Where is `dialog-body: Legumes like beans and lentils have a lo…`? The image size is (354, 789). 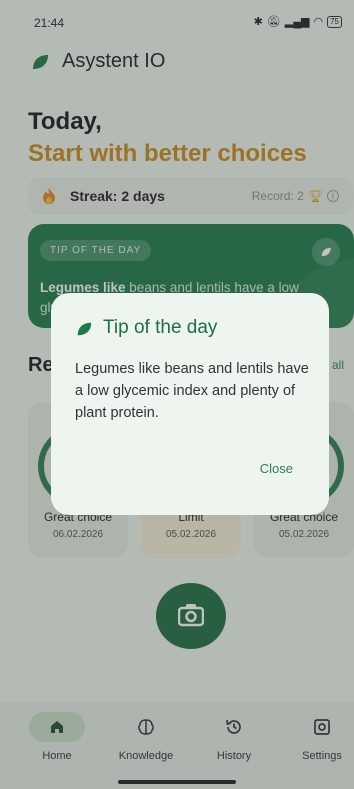 dialog-body: Legumes like beans and lentils have a lo… is located at coordinates (192, 391).